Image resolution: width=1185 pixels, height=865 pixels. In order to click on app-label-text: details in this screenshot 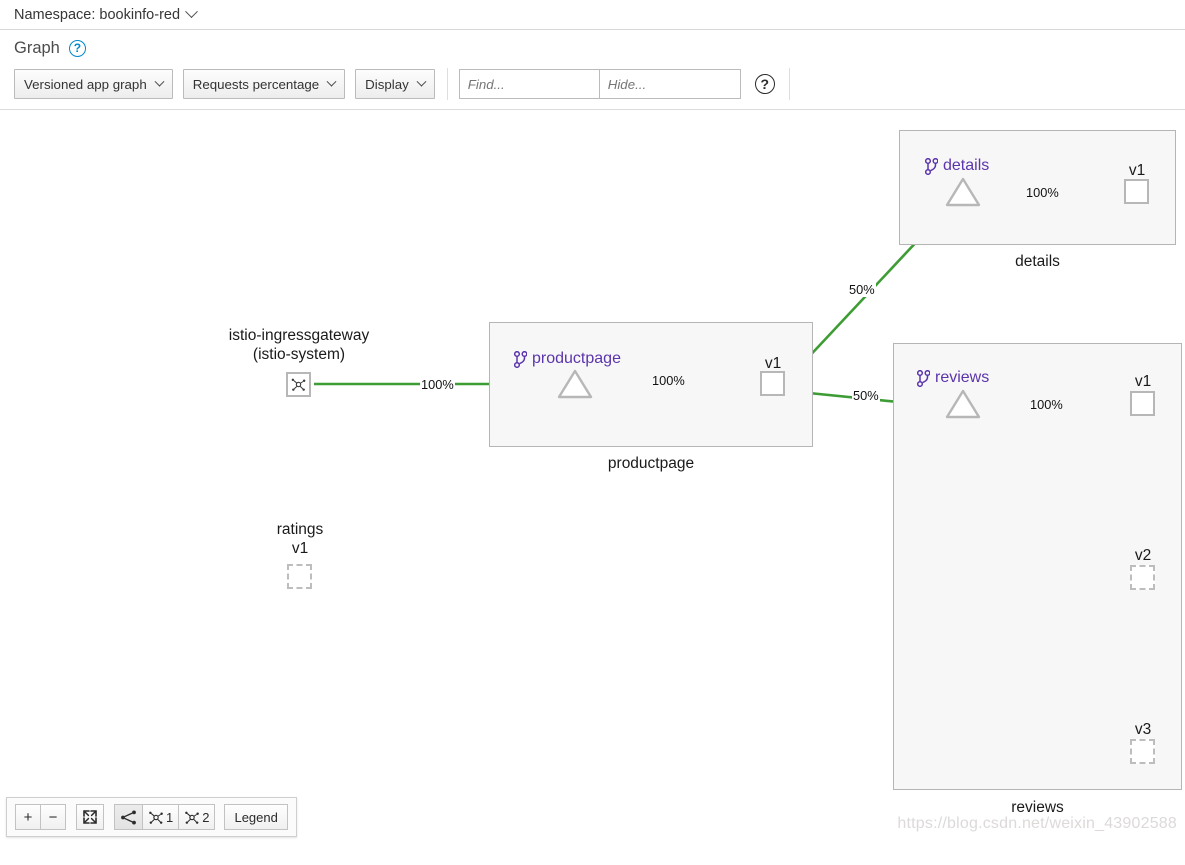, I will do `click(966, 165)`.